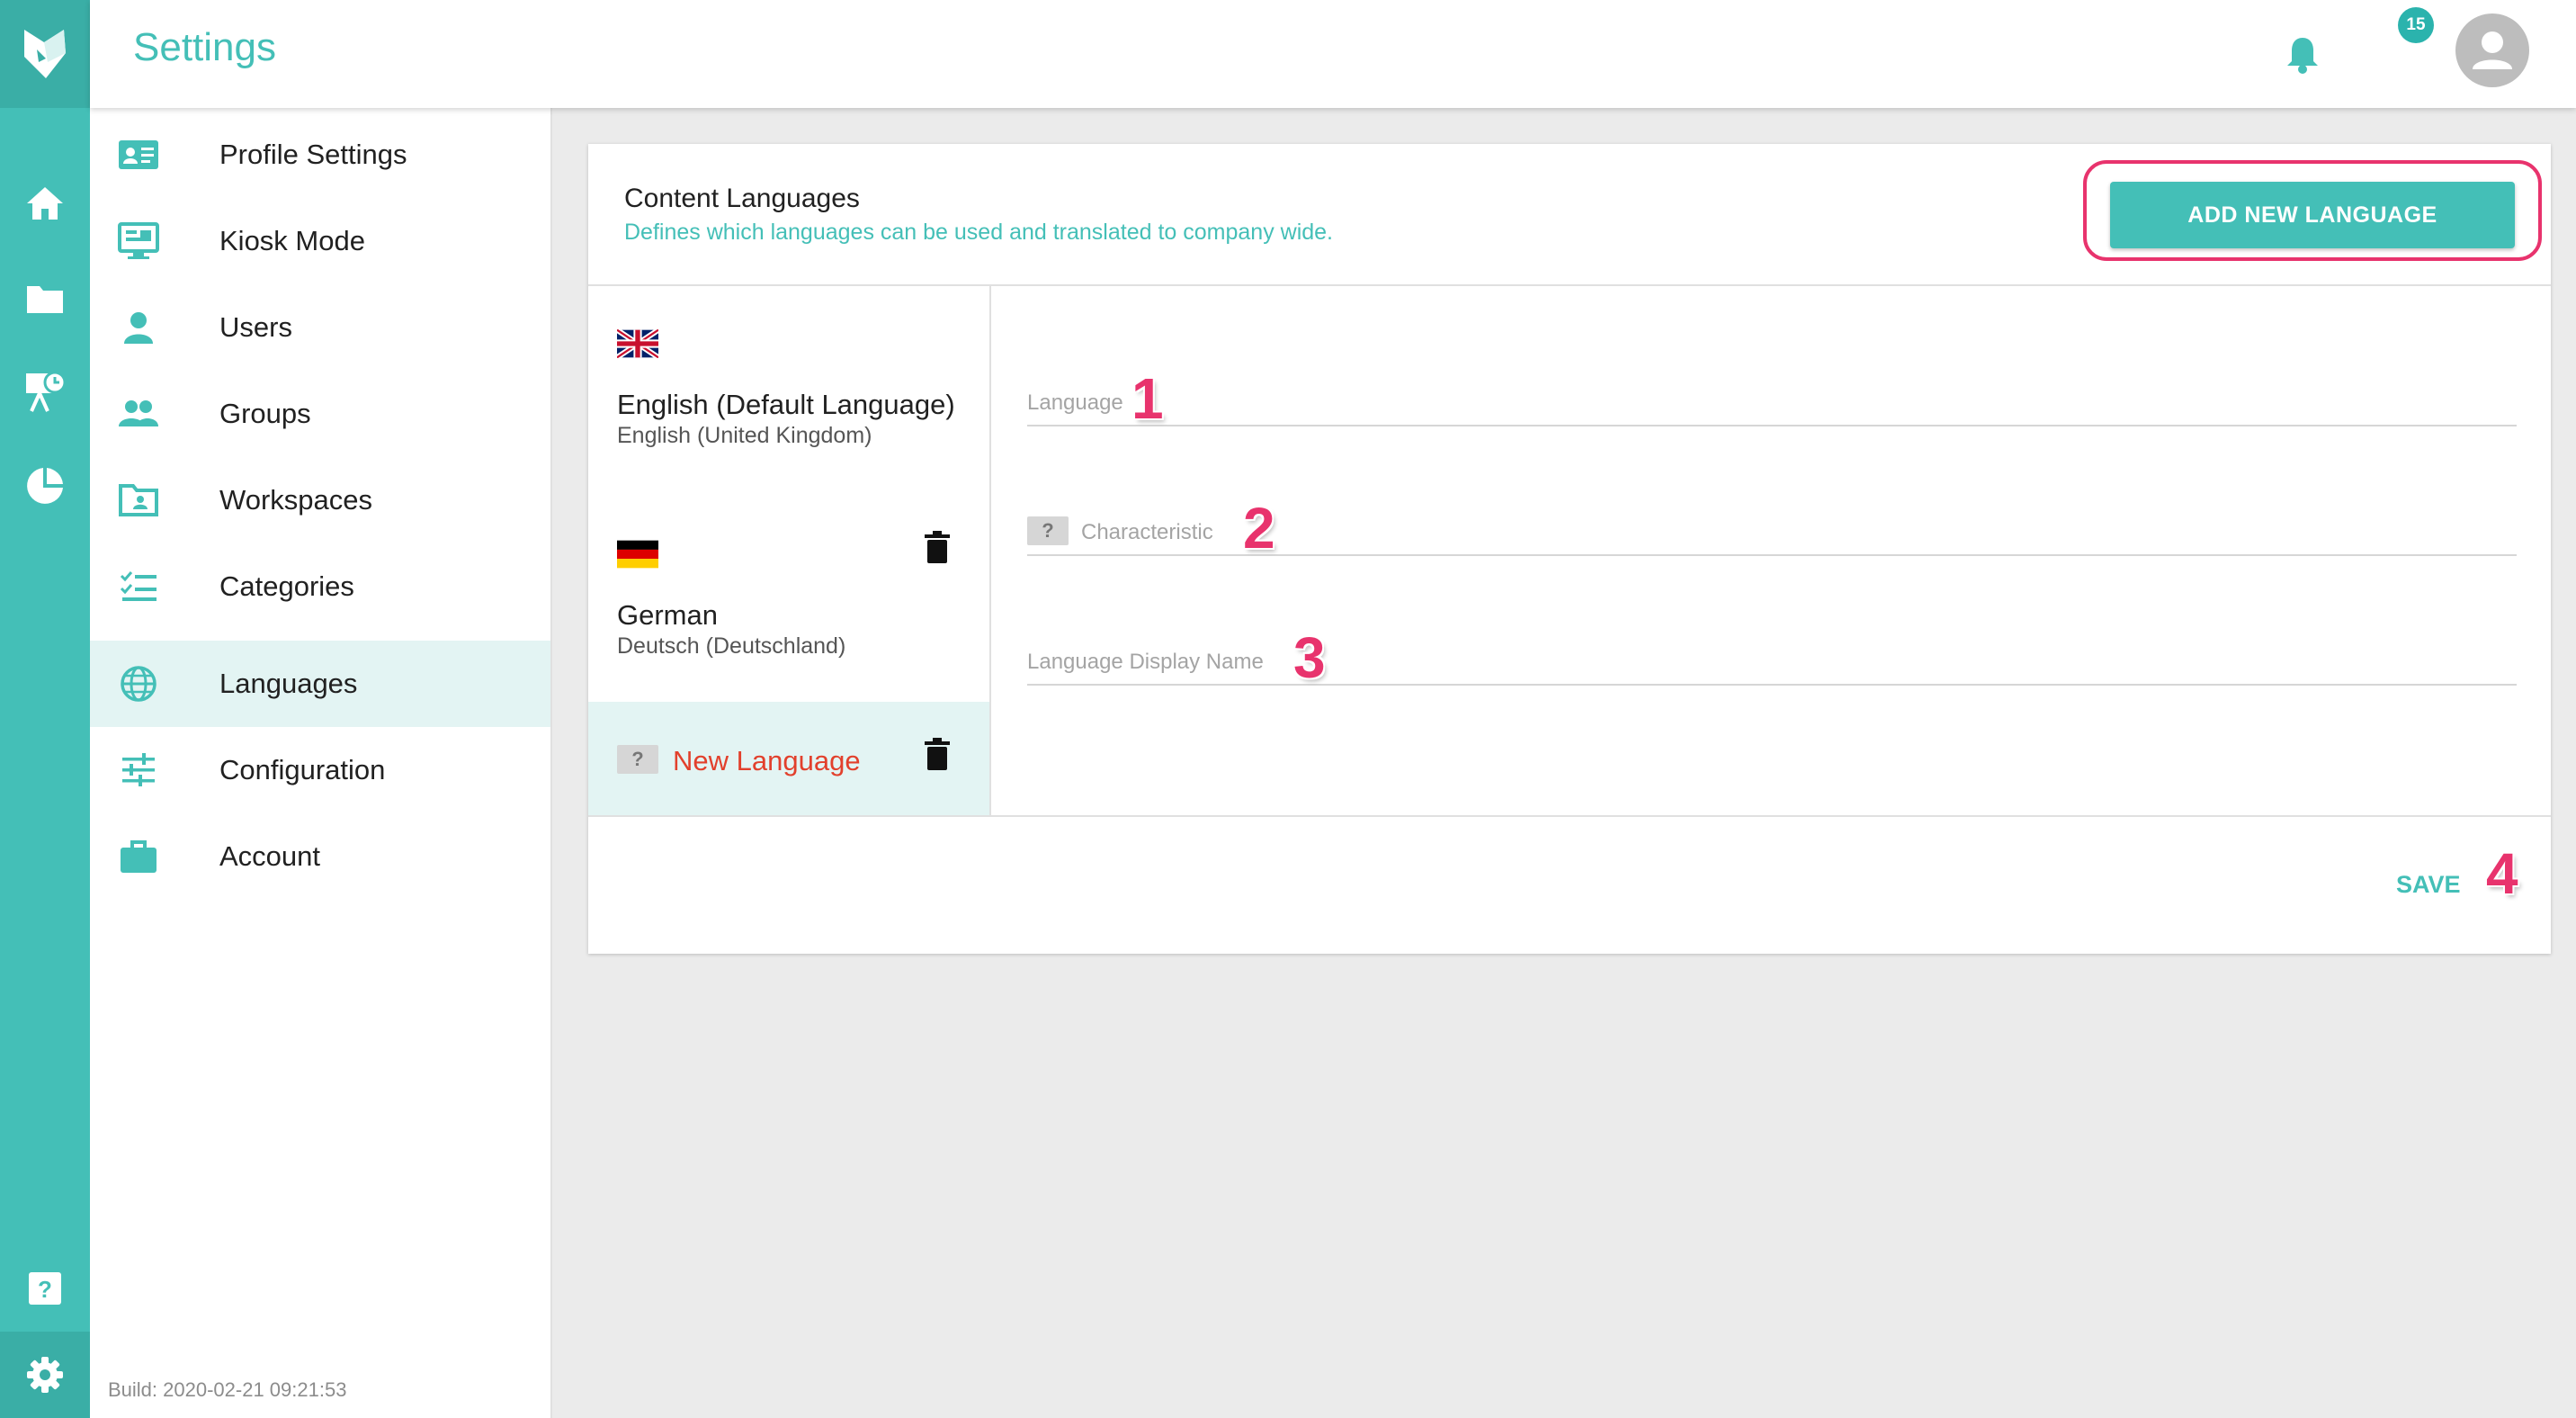 This screenshot has width=2576, height=1418. What do you see at coordinates (302, 769) in the screenshot?
I see `sidebar-item-label: Configuration` at bounding box center [302, 769].